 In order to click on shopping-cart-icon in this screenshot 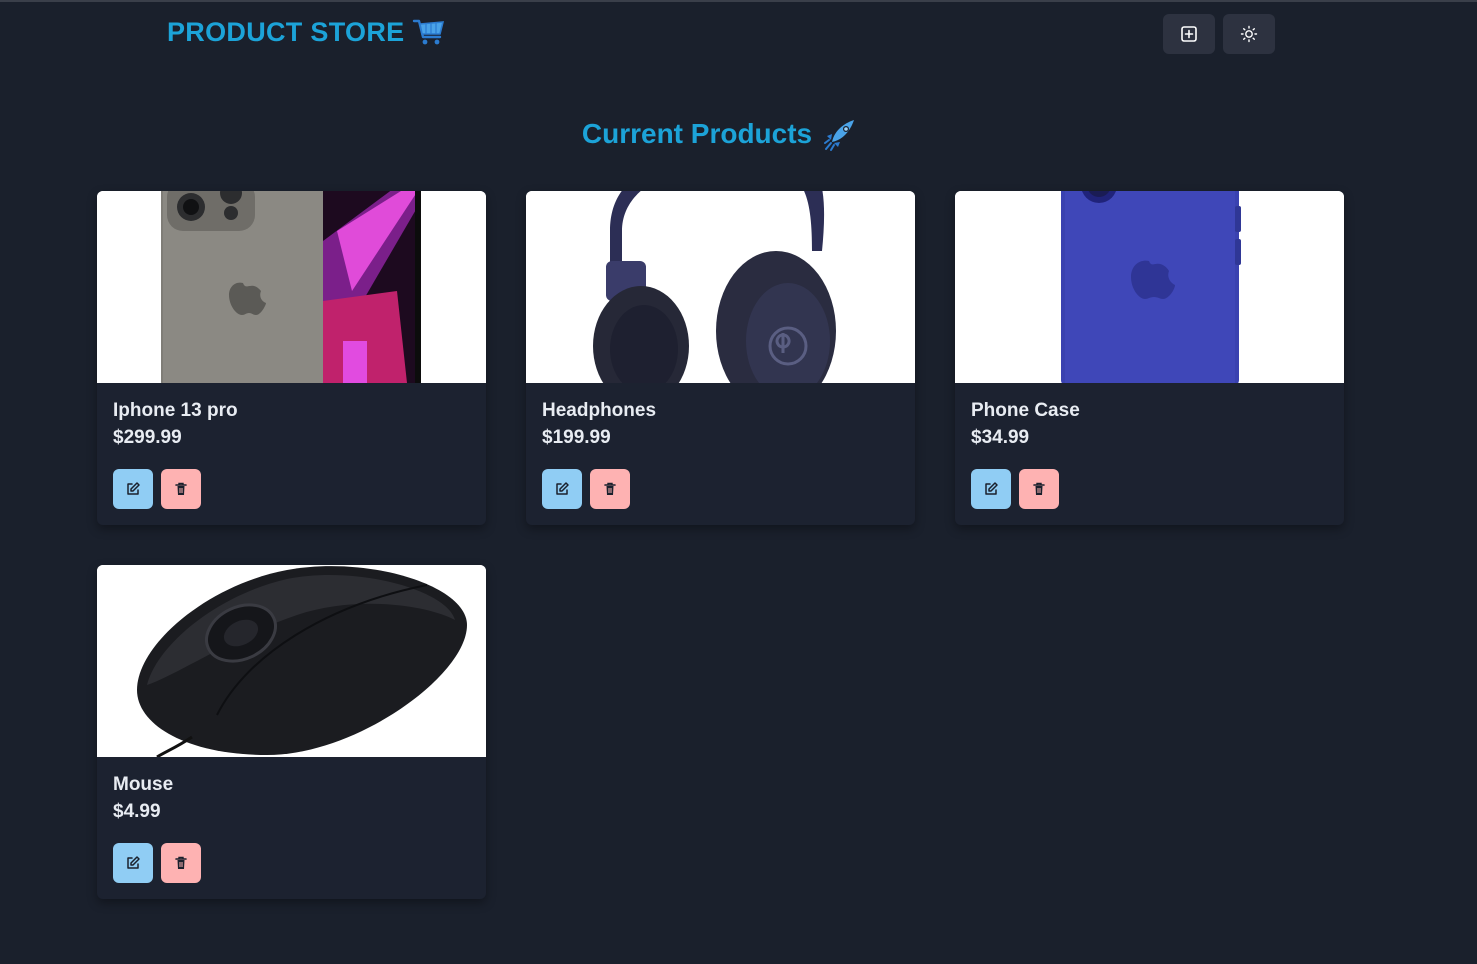, I will do `click(429, 32)`.